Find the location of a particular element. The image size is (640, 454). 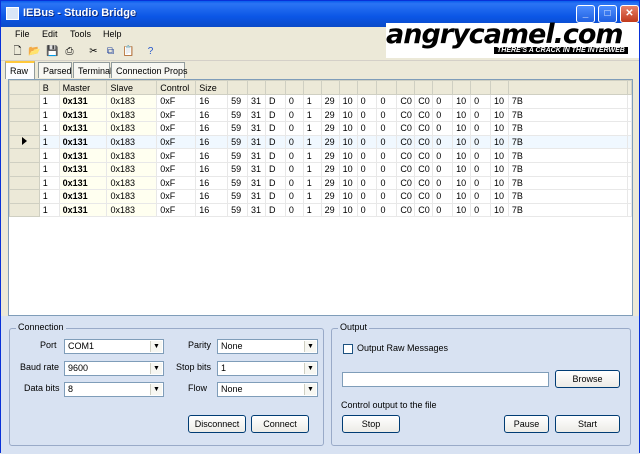

browse-button: Browse is located at coordinates (587, 379).